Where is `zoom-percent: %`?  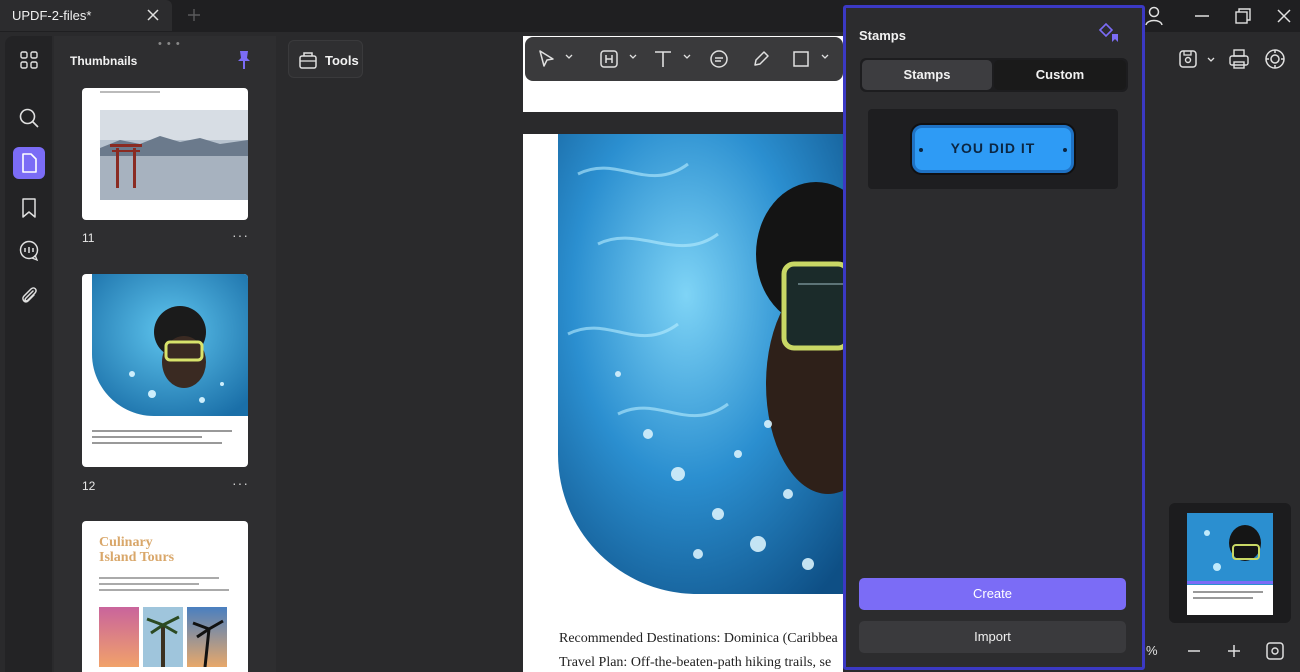
zoom-percent: % is located at coordinates (1152, 650).